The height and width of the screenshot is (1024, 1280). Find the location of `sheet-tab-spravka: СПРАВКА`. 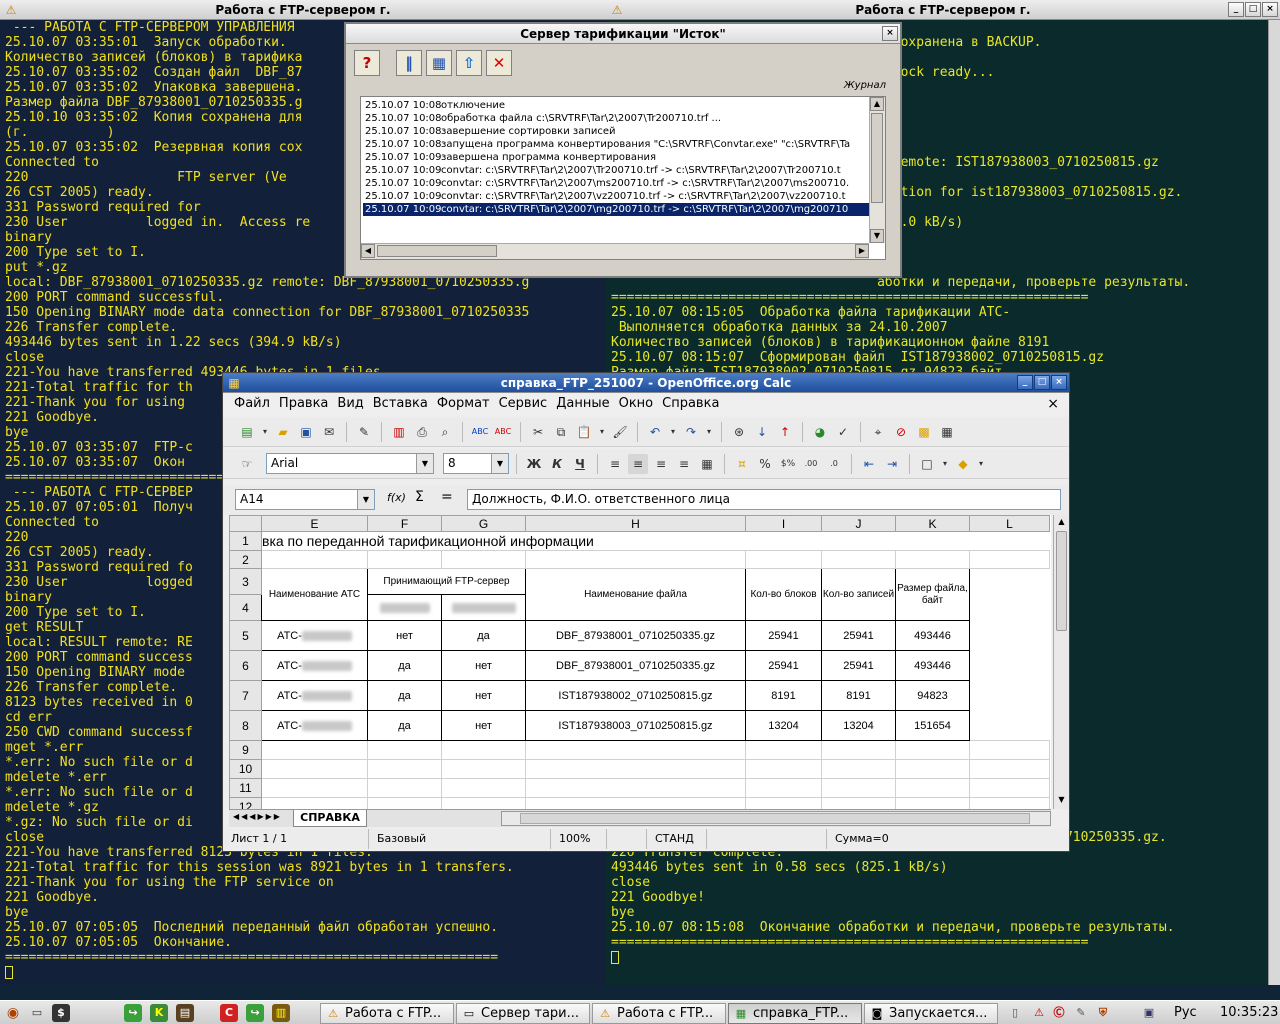

sheet-tab-spravka: СПРАВКА is located at coordinates (330, 818).